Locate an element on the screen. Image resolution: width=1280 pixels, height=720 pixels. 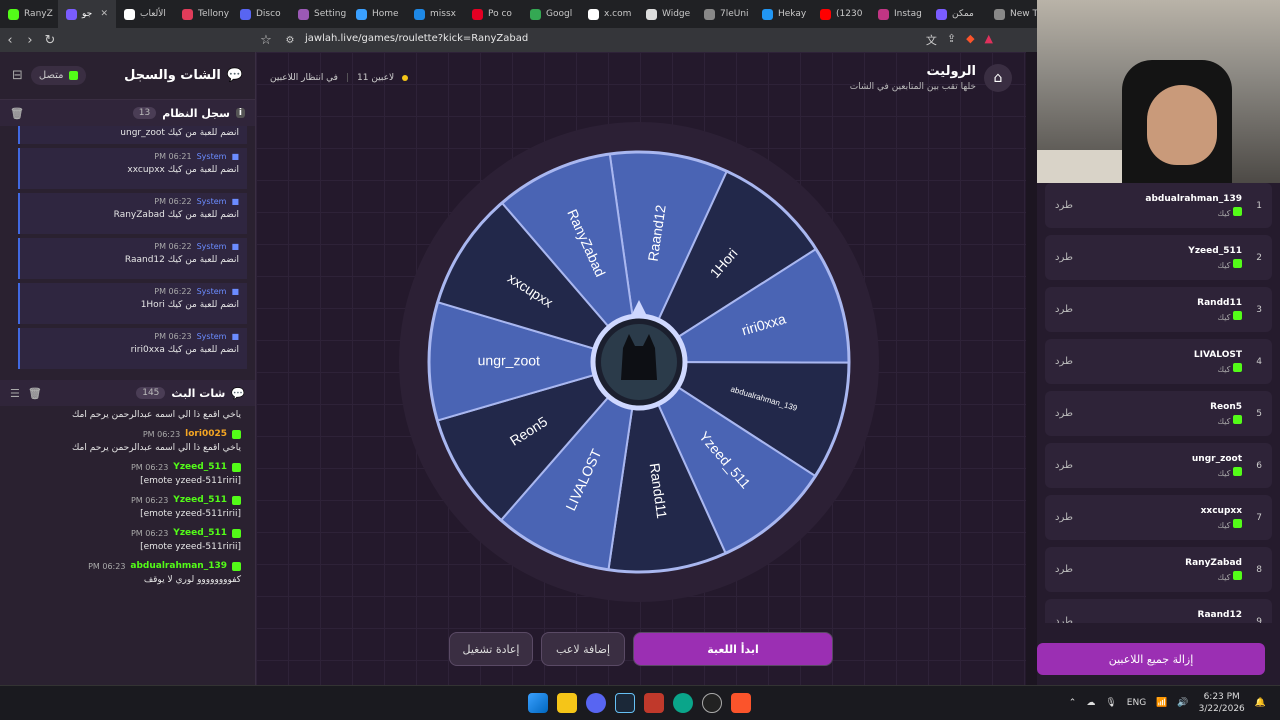
chat-text: [emote yzeed-511ririi] is located at coordinates (190, 514).